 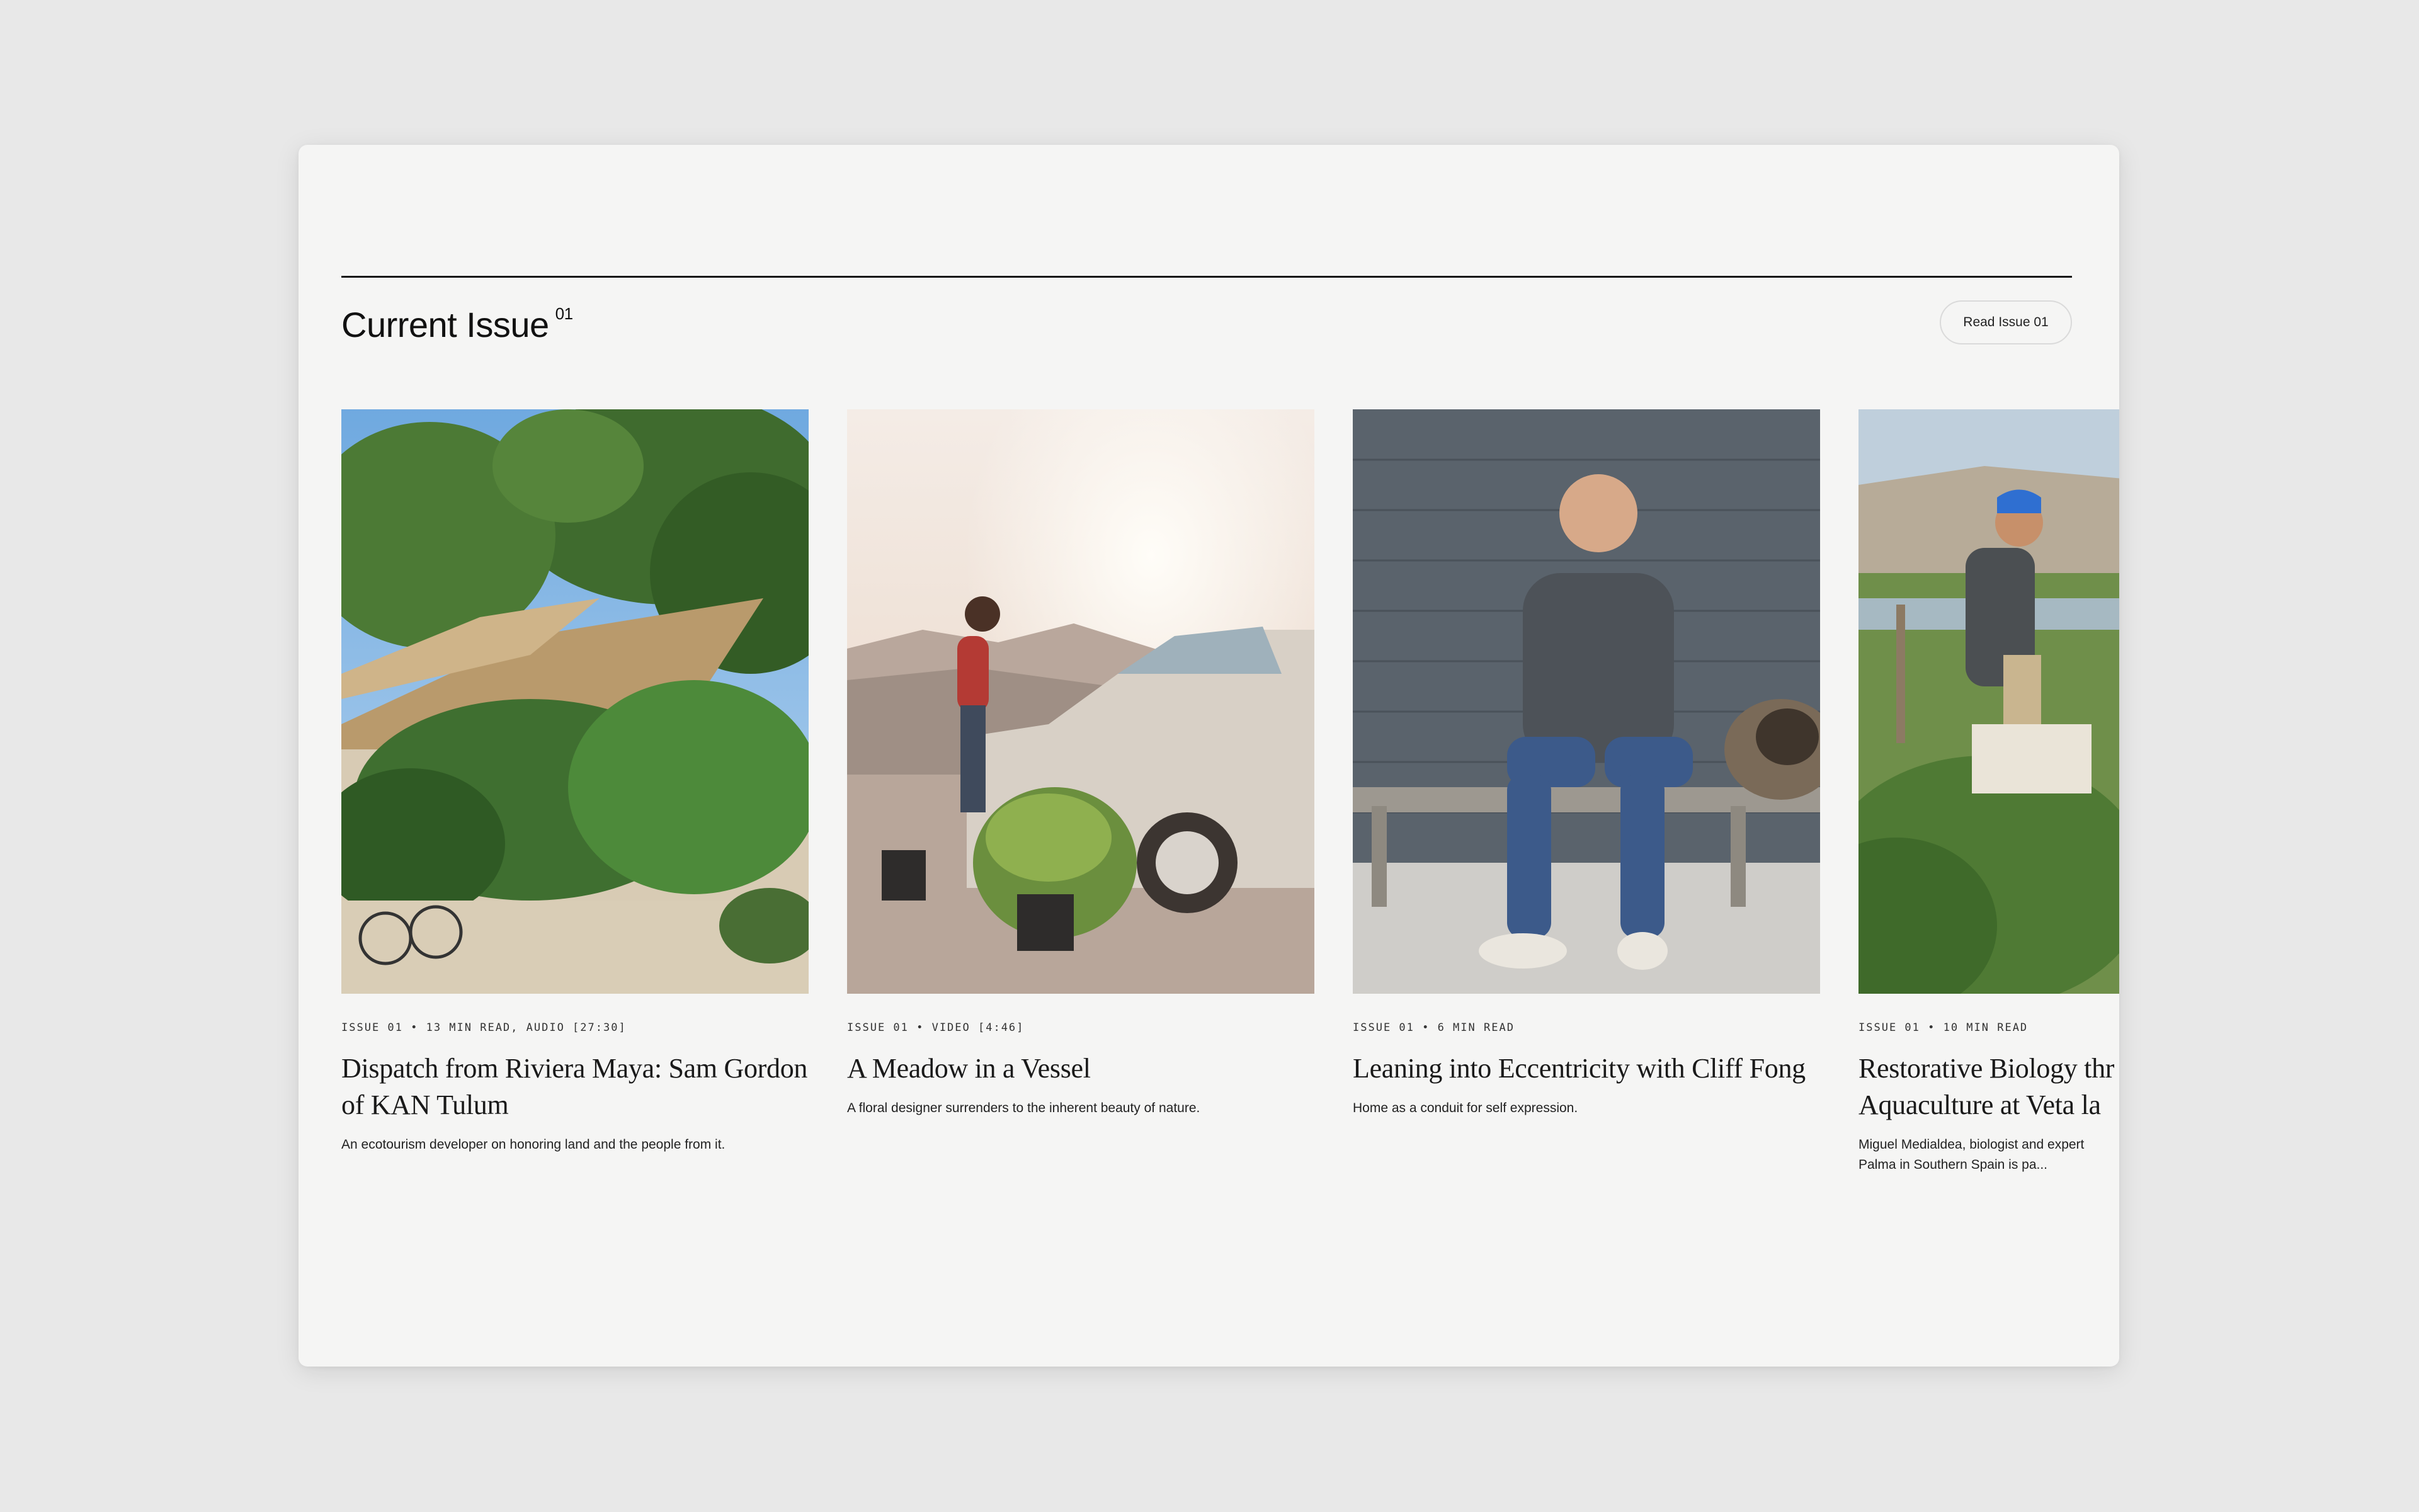 I want to click on article-title: A Meadow in a Vessel, so click(x=1080, y=1069).